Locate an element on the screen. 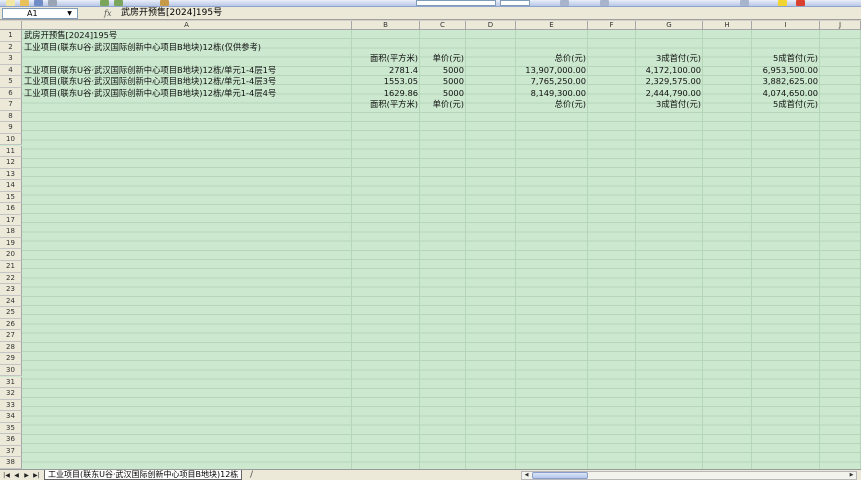 Image resolution: width=861 pixels, height=480 pixels. cell-e7: 总价(元) is located at coordinates (552, 105).